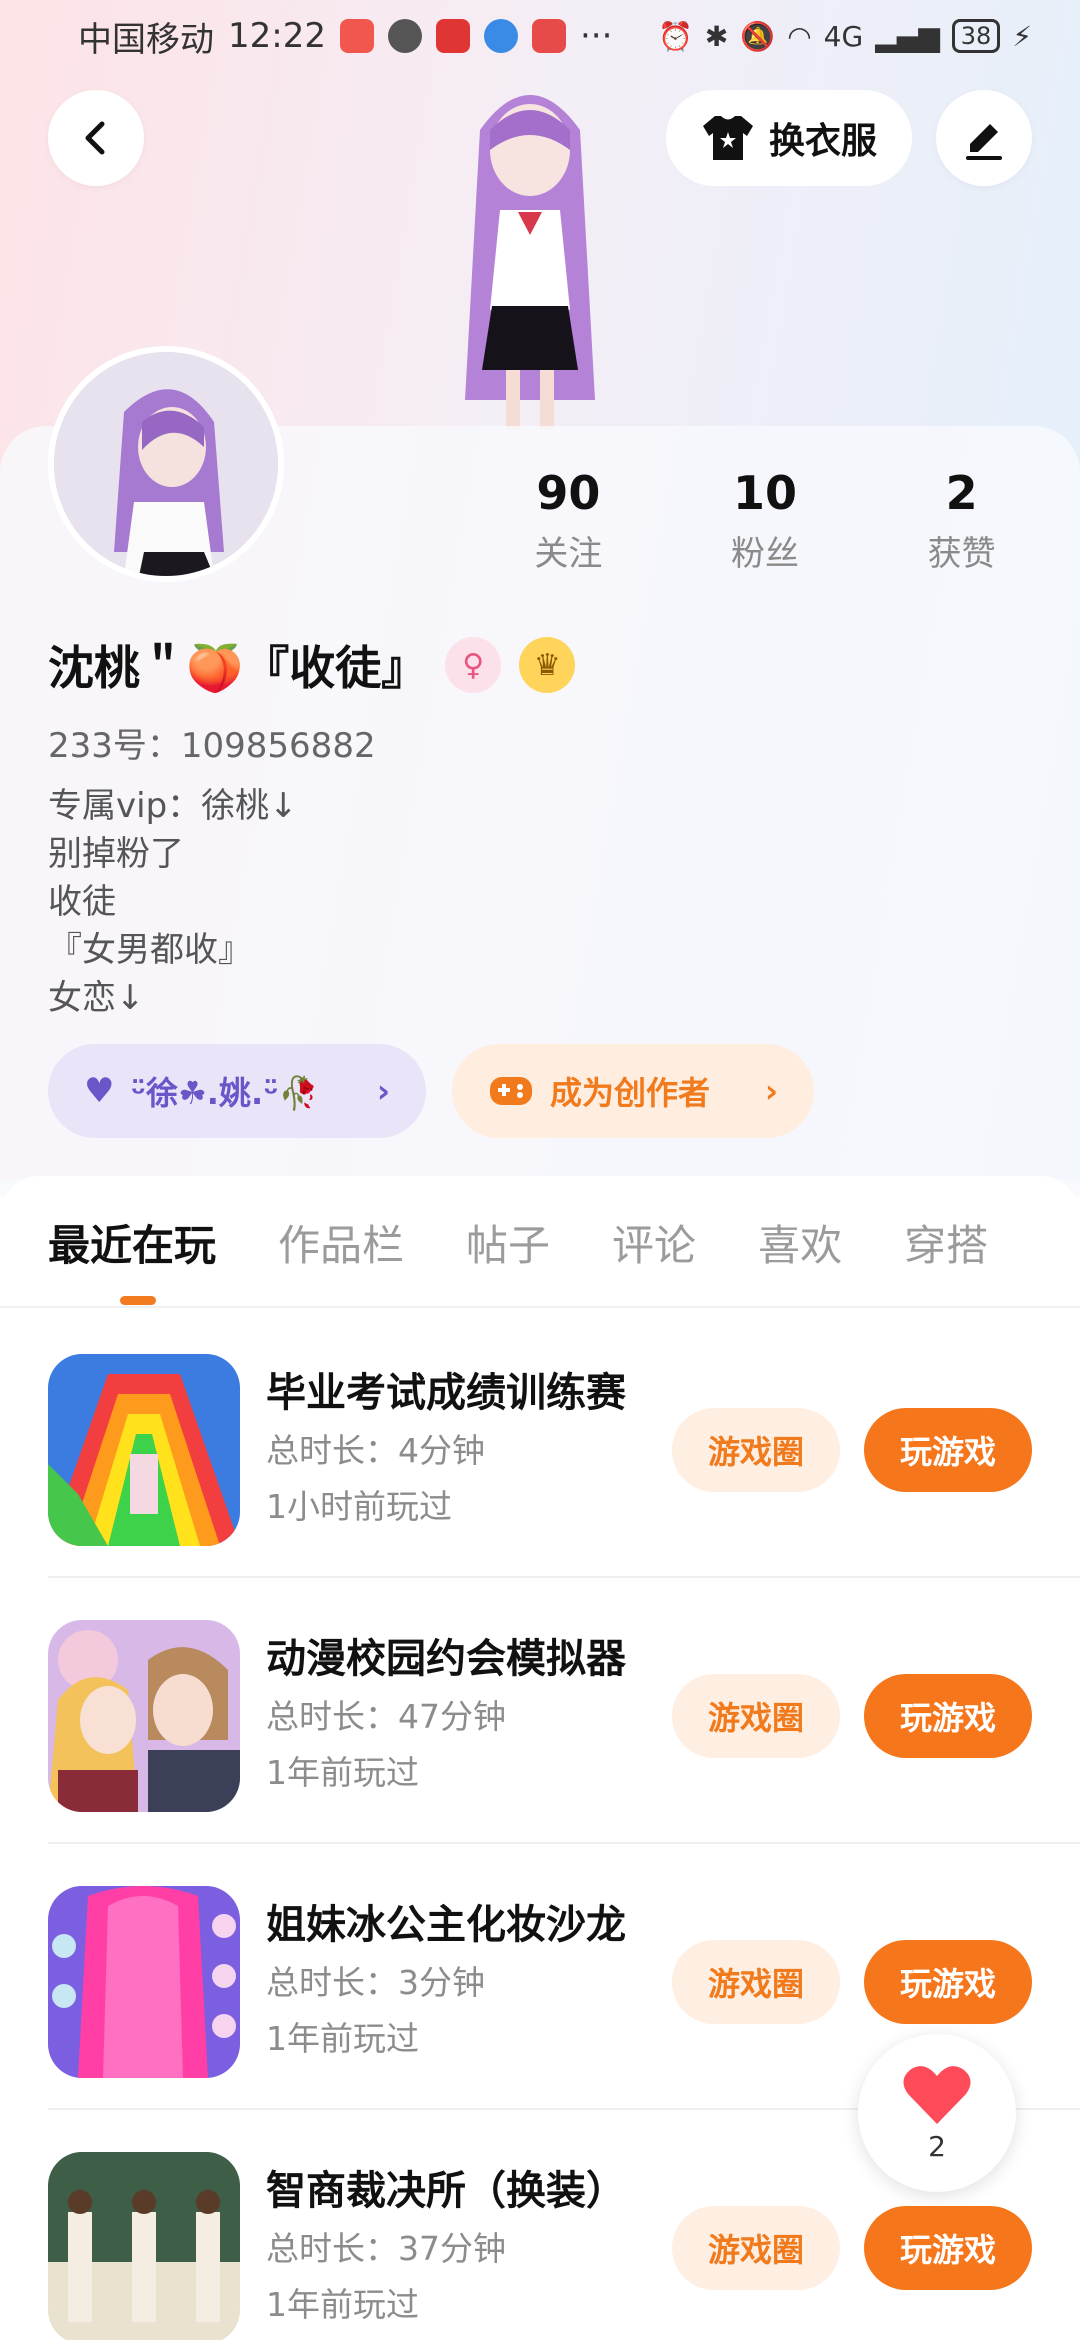  Describe the element at coordinates (800, 1242) in the screenshot. I see `tab-likes: 喜欢` at that location.